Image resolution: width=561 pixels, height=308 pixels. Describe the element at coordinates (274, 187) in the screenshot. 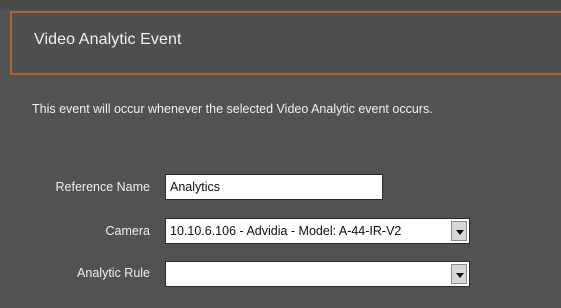

I see `reference-name-input` at that location.